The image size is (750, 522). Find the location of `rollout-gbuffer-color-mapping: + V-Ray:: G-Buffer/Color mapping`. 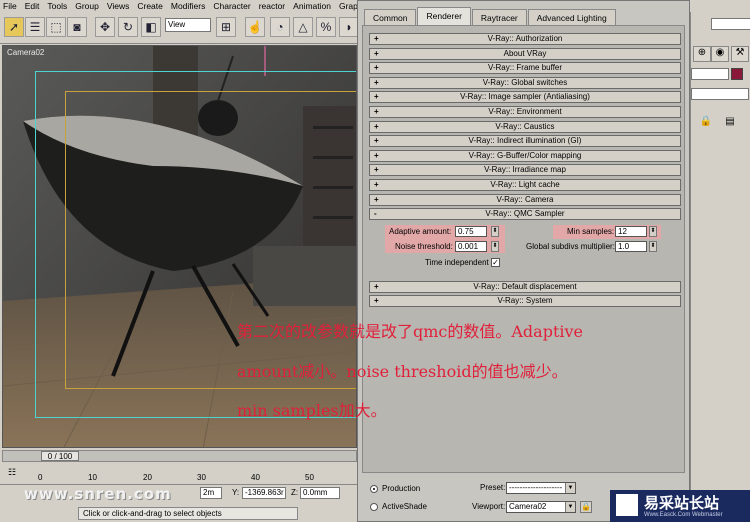

rollout-gbuffer-color-mapping: + V-Ray:: G-Buffer/Color mapping is located at coordinates (525, 155).